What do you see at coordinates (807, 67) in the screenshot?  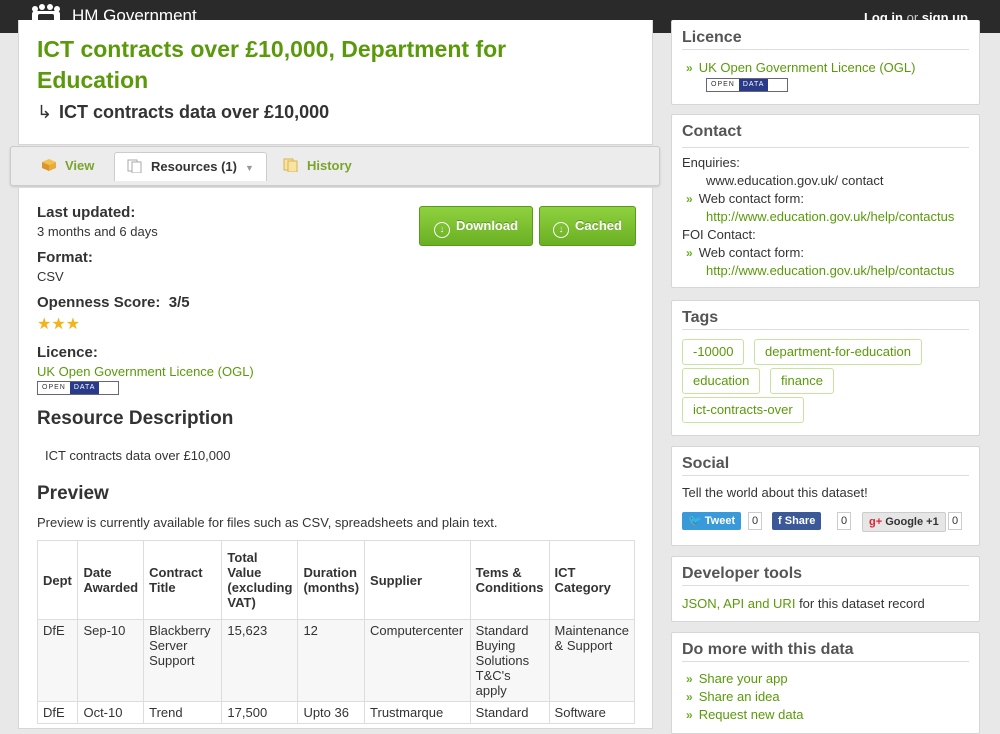 I see `sidebar-licence-link: UK Open Government Licence (OGL)` at bounding box center [807, 67].